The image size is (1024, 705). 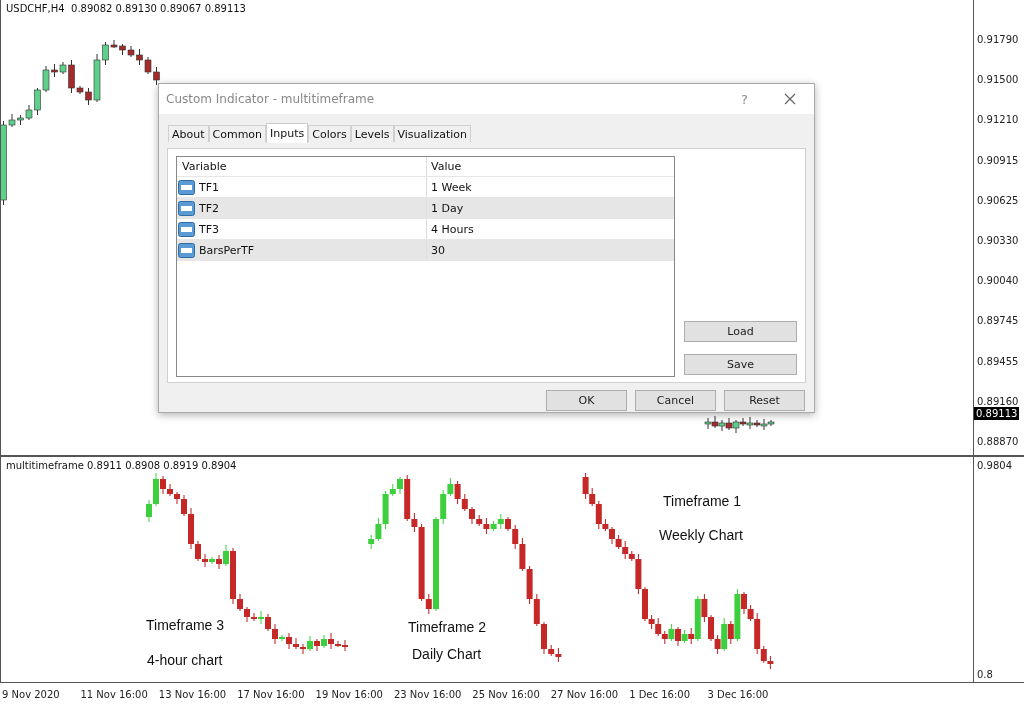 What do you see at coordinates (271, 694) in the screenshot?
I see `time-axis-label: 17 Nov 16:00` at bounding box center [271, 694].